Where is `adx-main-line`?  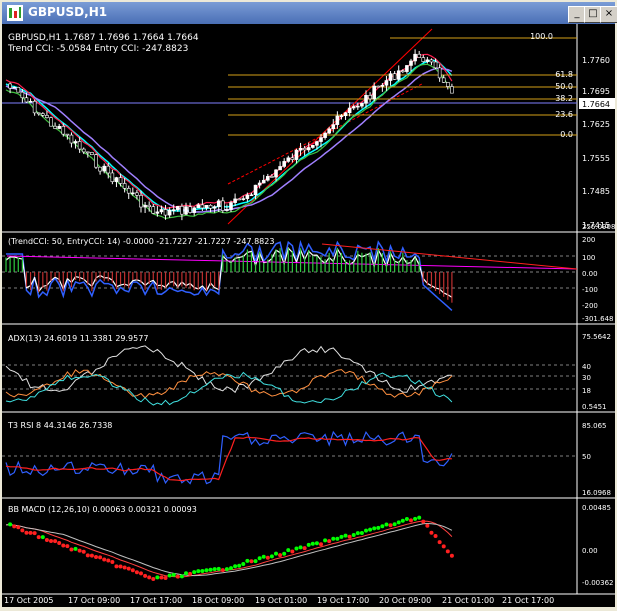
adx-main-line is located at coordinates (228, 369).